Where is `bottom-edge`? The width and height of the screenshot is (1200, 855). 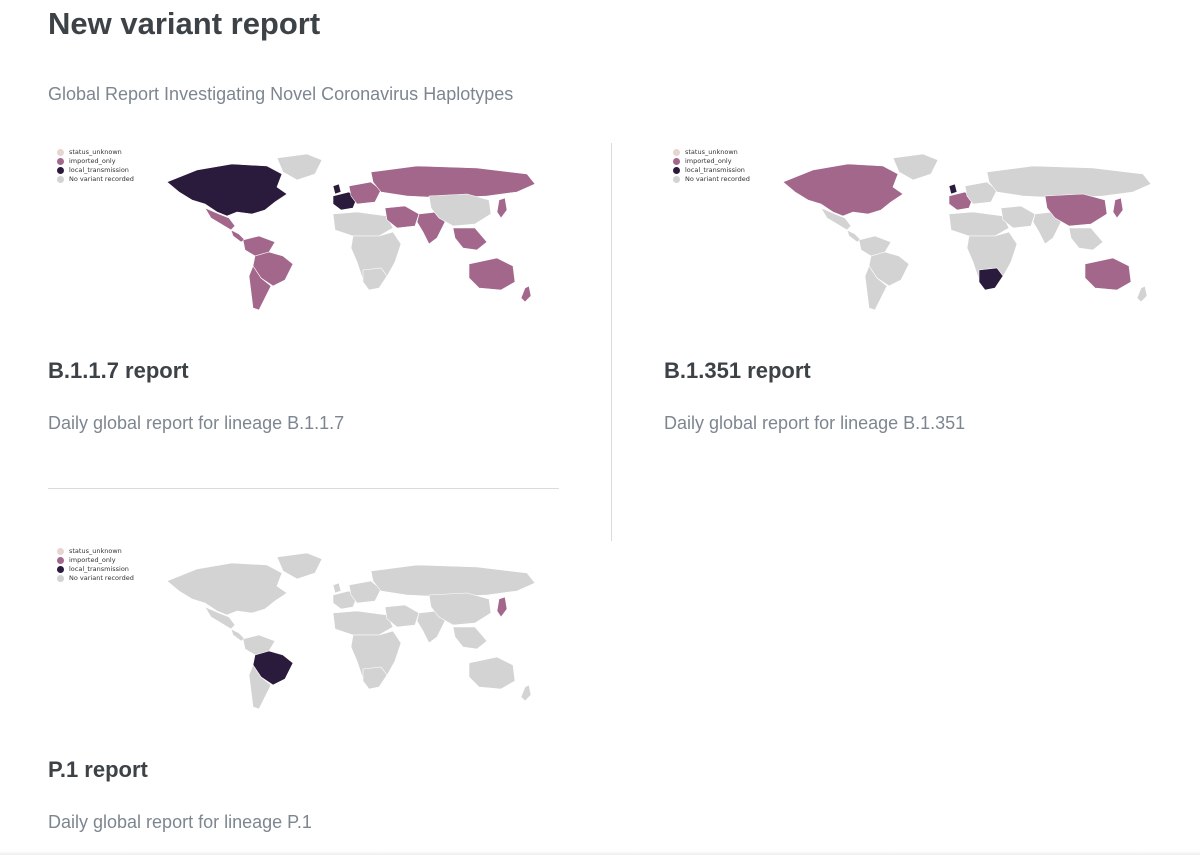 bottom-edge is located at coordinates (600, 853).